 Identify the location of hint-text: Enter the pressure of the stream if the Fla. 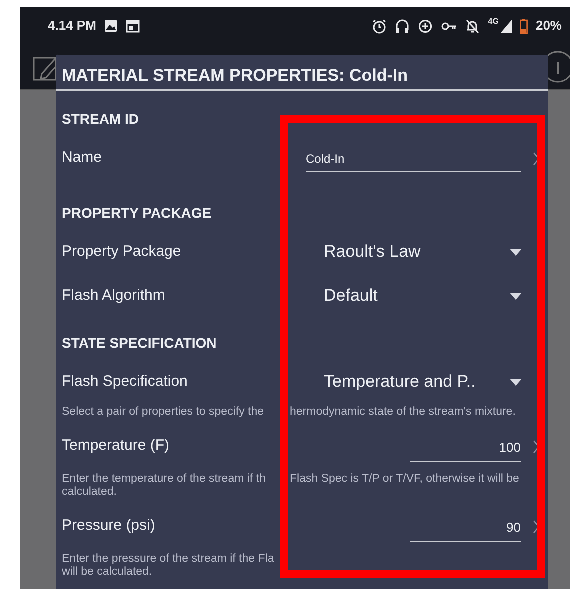
(168, 559).